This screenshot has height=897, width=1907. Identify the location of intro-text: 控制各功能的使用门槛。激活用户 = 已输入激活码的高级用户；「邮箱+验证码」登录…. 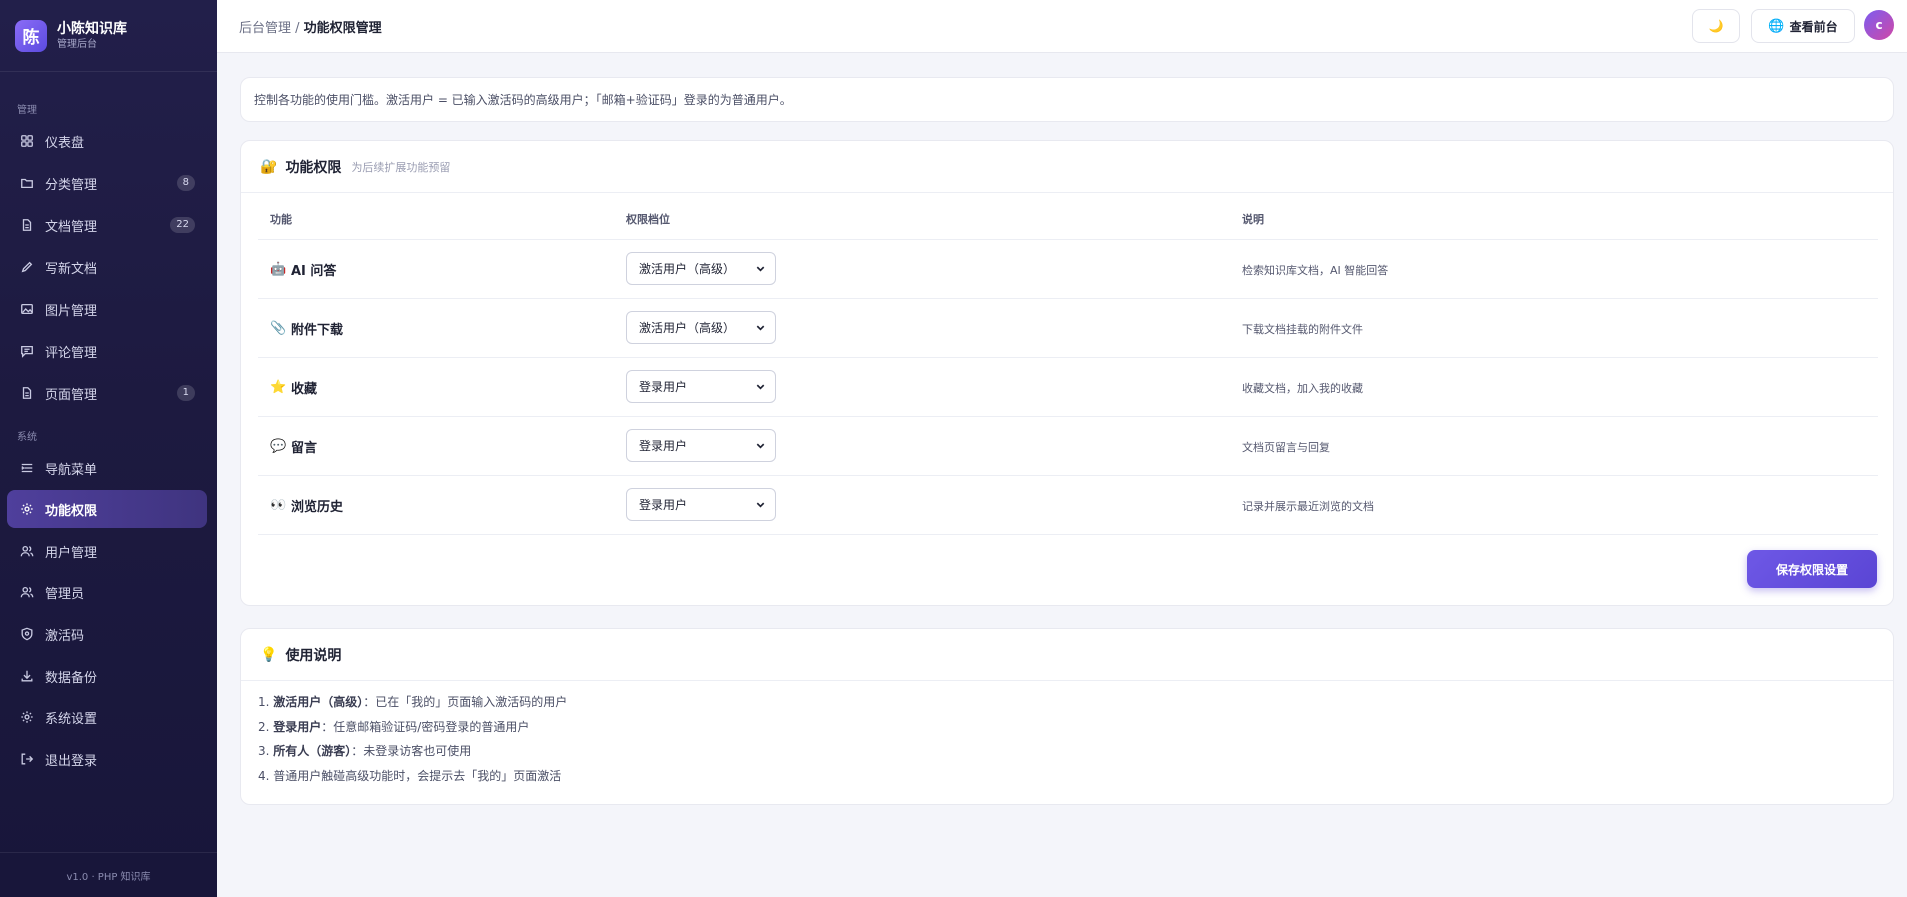
(523, 100).